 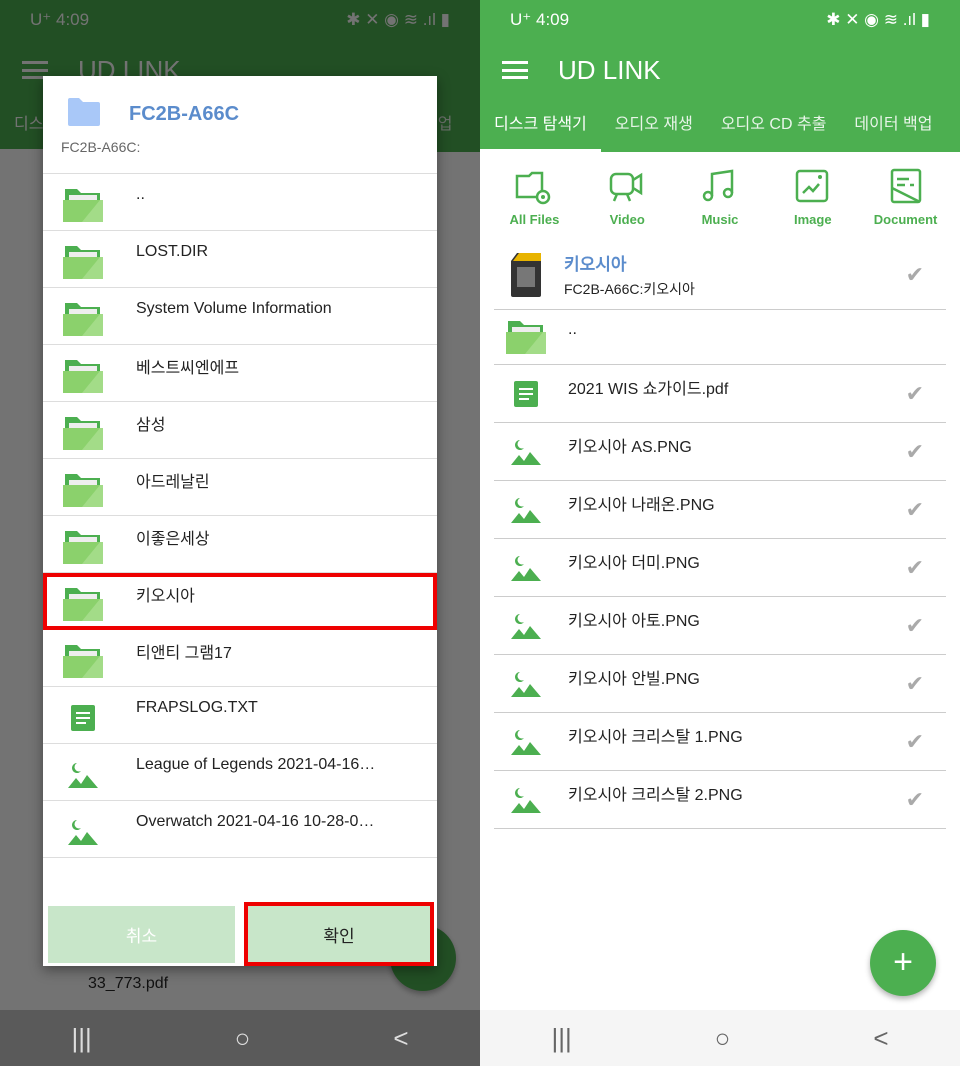 I want to click on item-name: 베스트씨엔에프, so click(x=188, y=368).